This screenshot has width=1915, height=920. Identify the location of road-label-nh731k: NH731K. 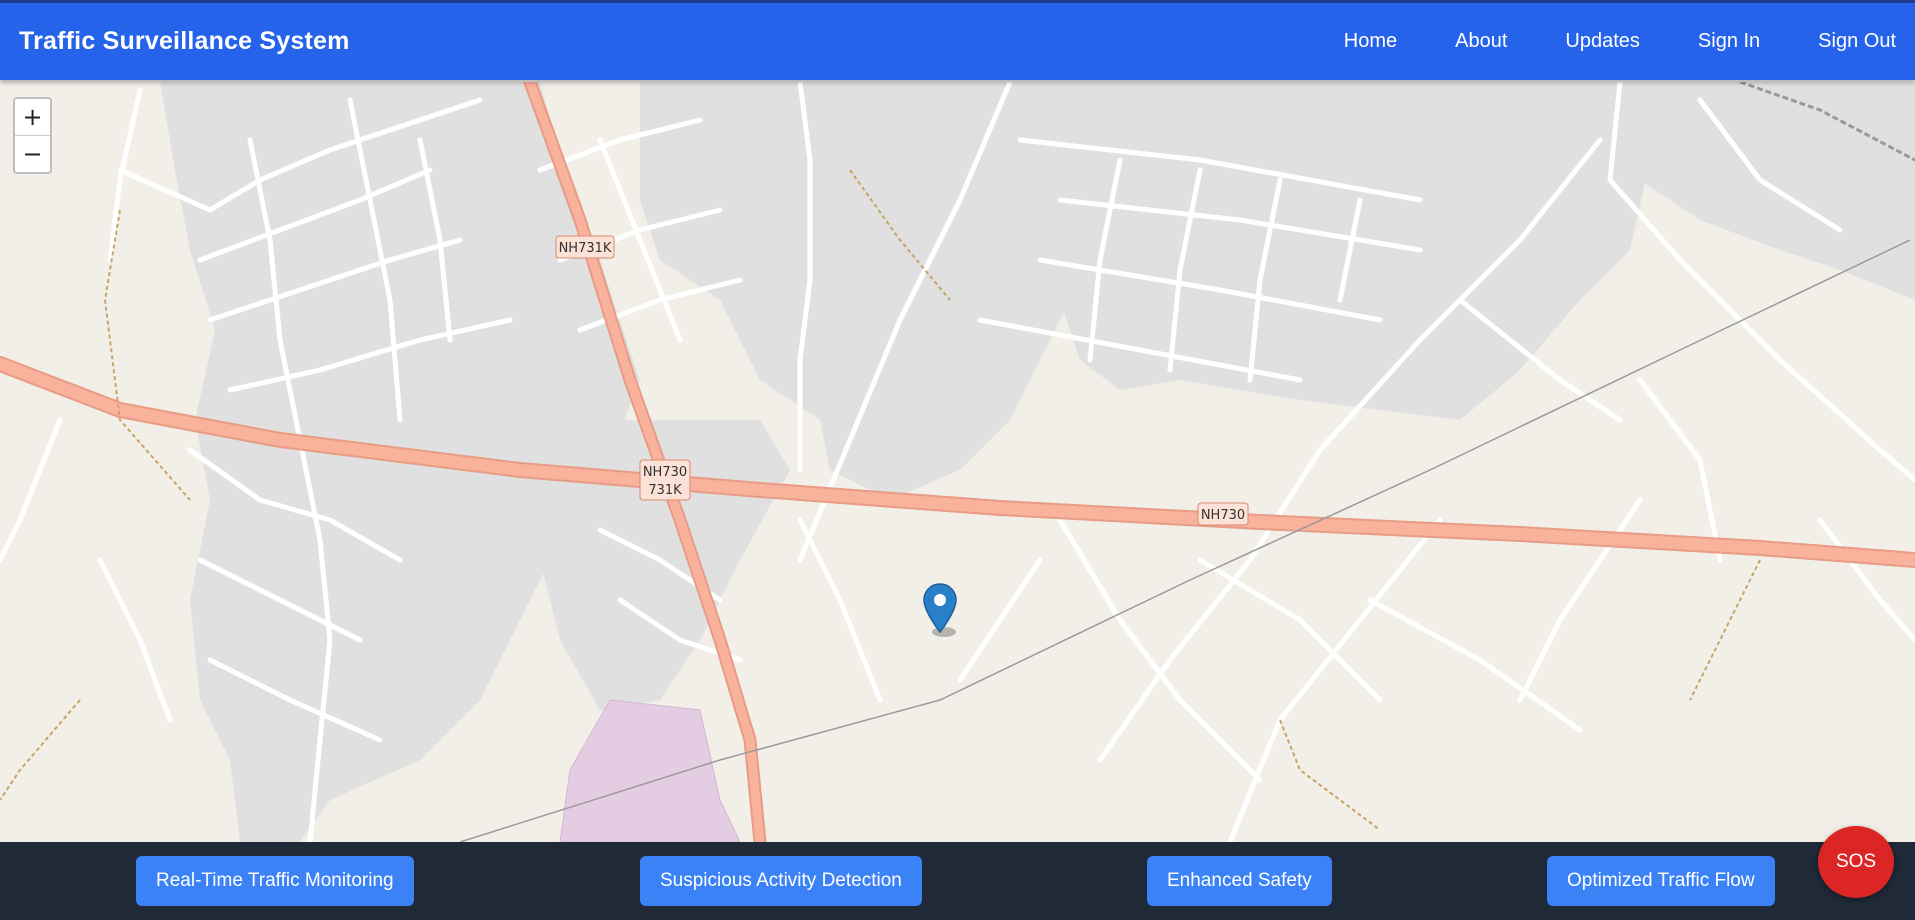
(585, 248).